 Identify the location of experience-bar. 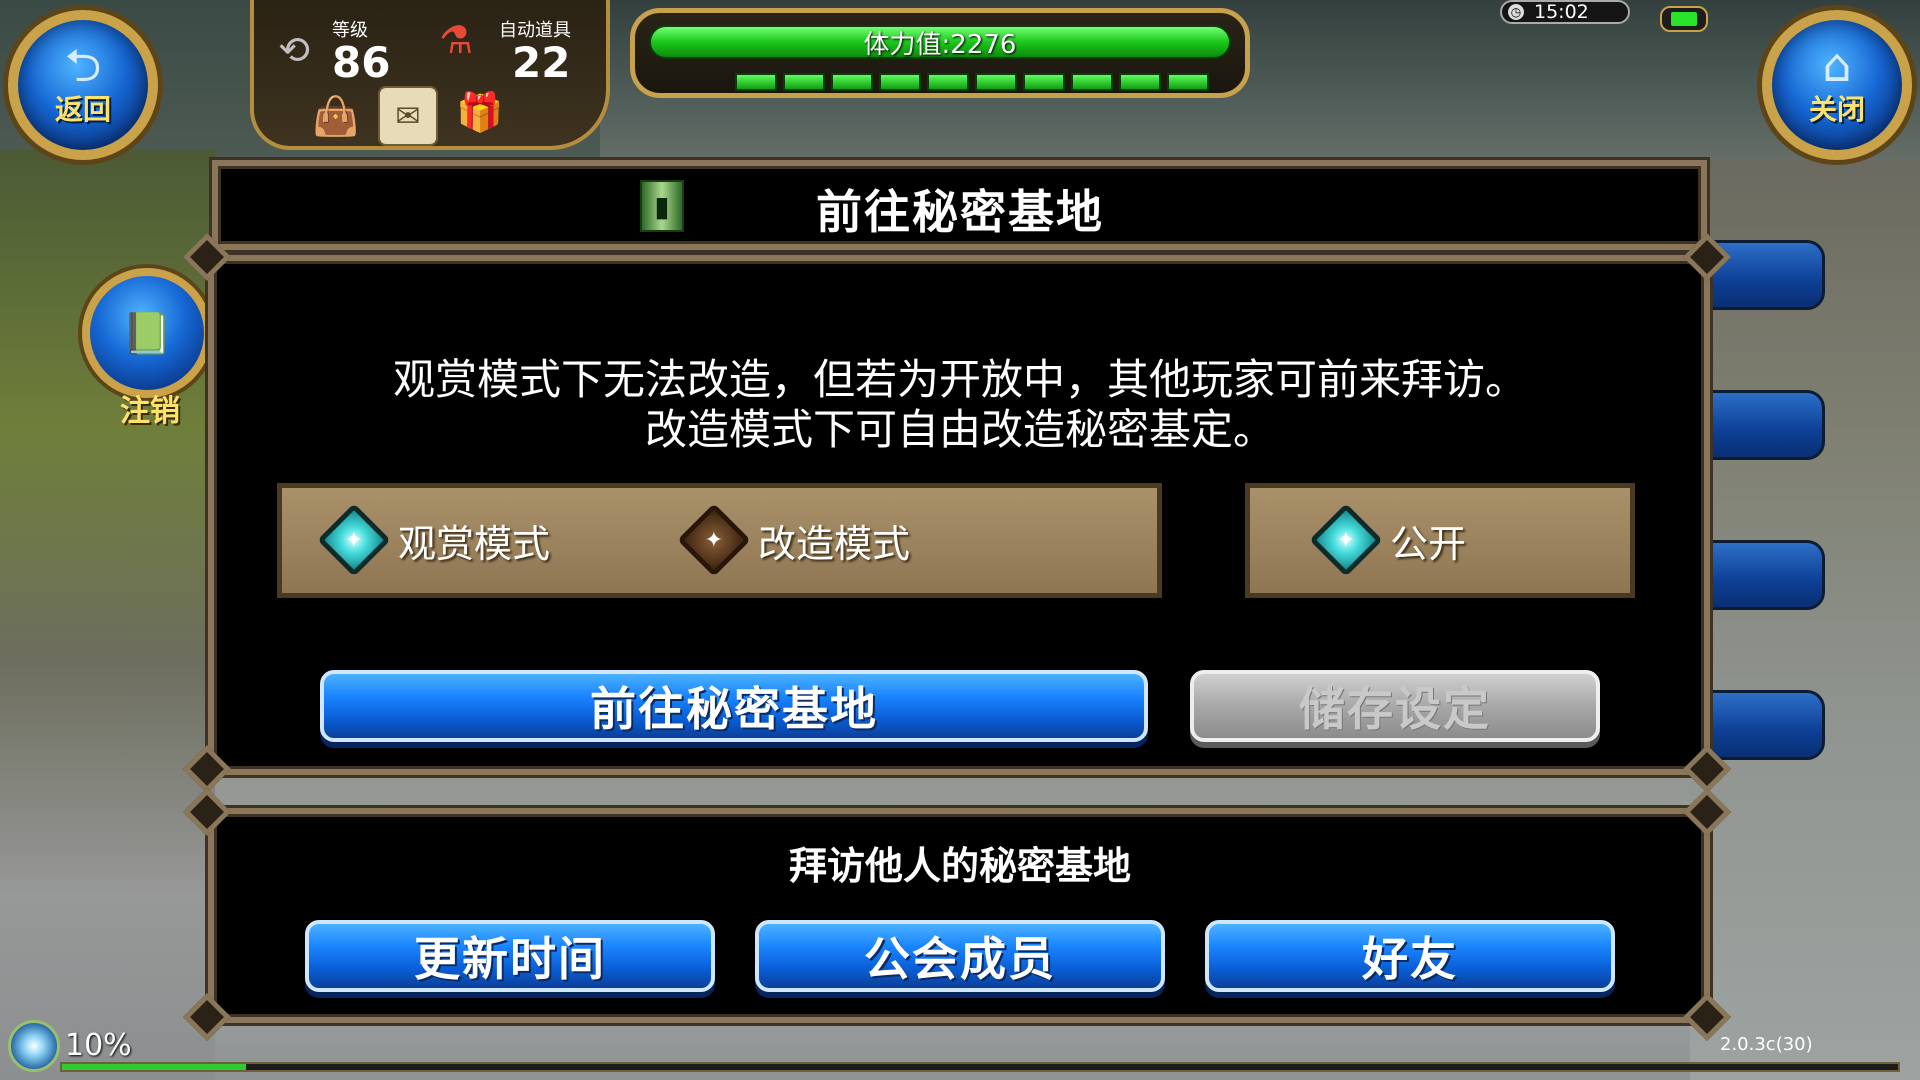
(980, 1067).